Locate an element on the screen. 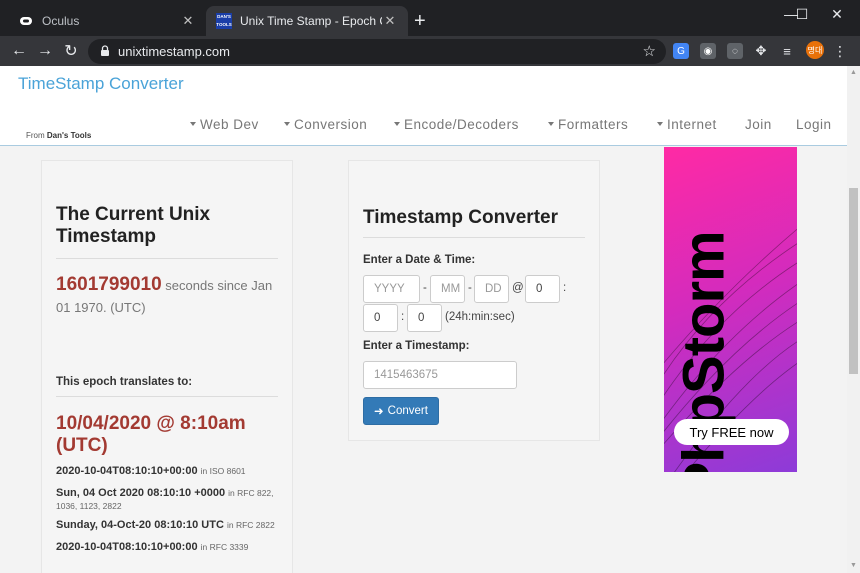 Image resolution: width=860 pixels, height=573 pixels. nav-formatters: Formatters is located at coordinates (588, 124).